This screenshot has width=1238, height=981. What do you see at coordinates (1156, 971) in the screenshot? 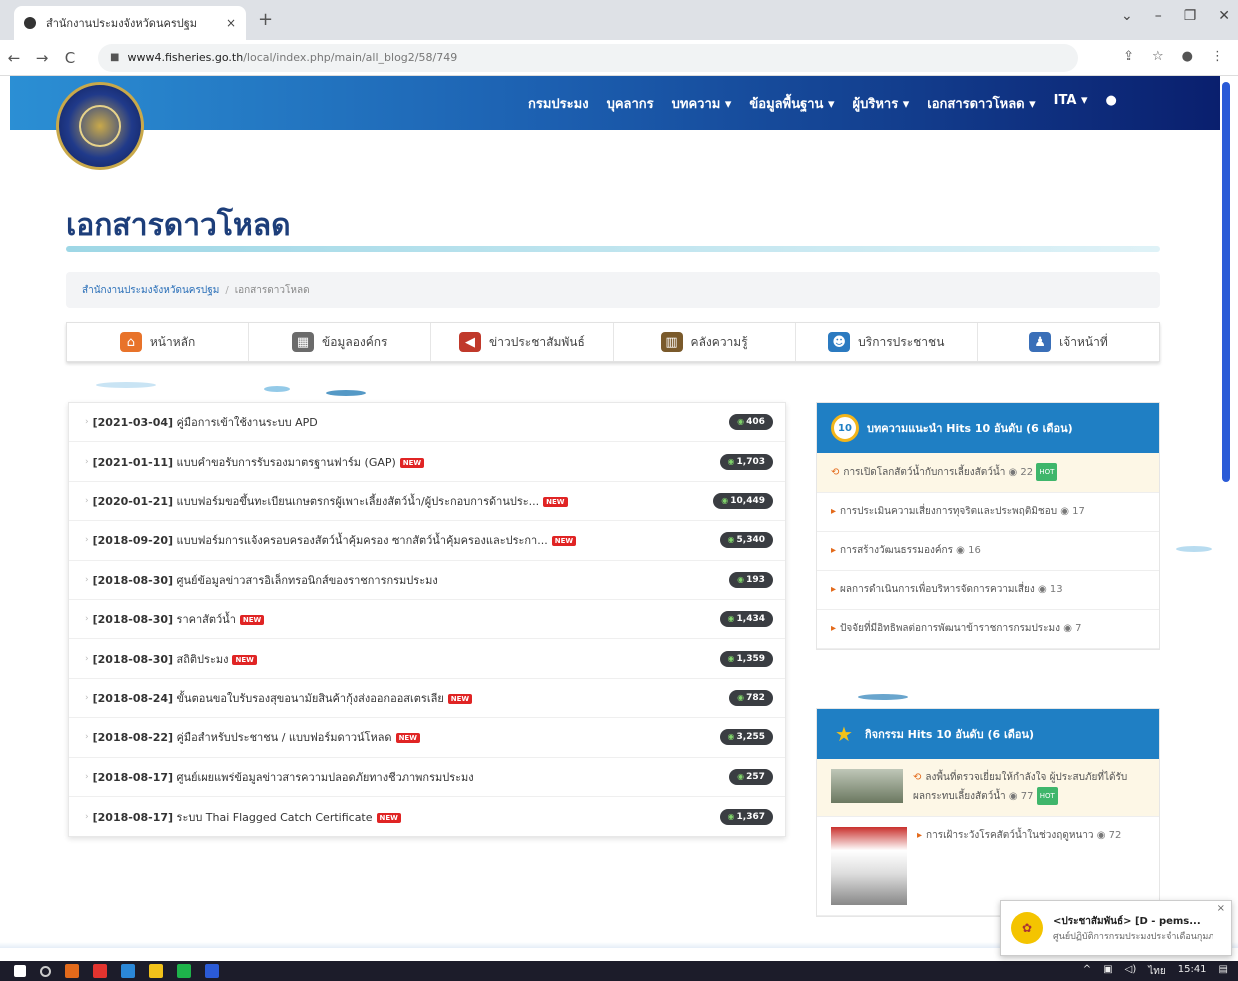
I see `language-indicator: ไทย` at bounding box center [1156, 971].